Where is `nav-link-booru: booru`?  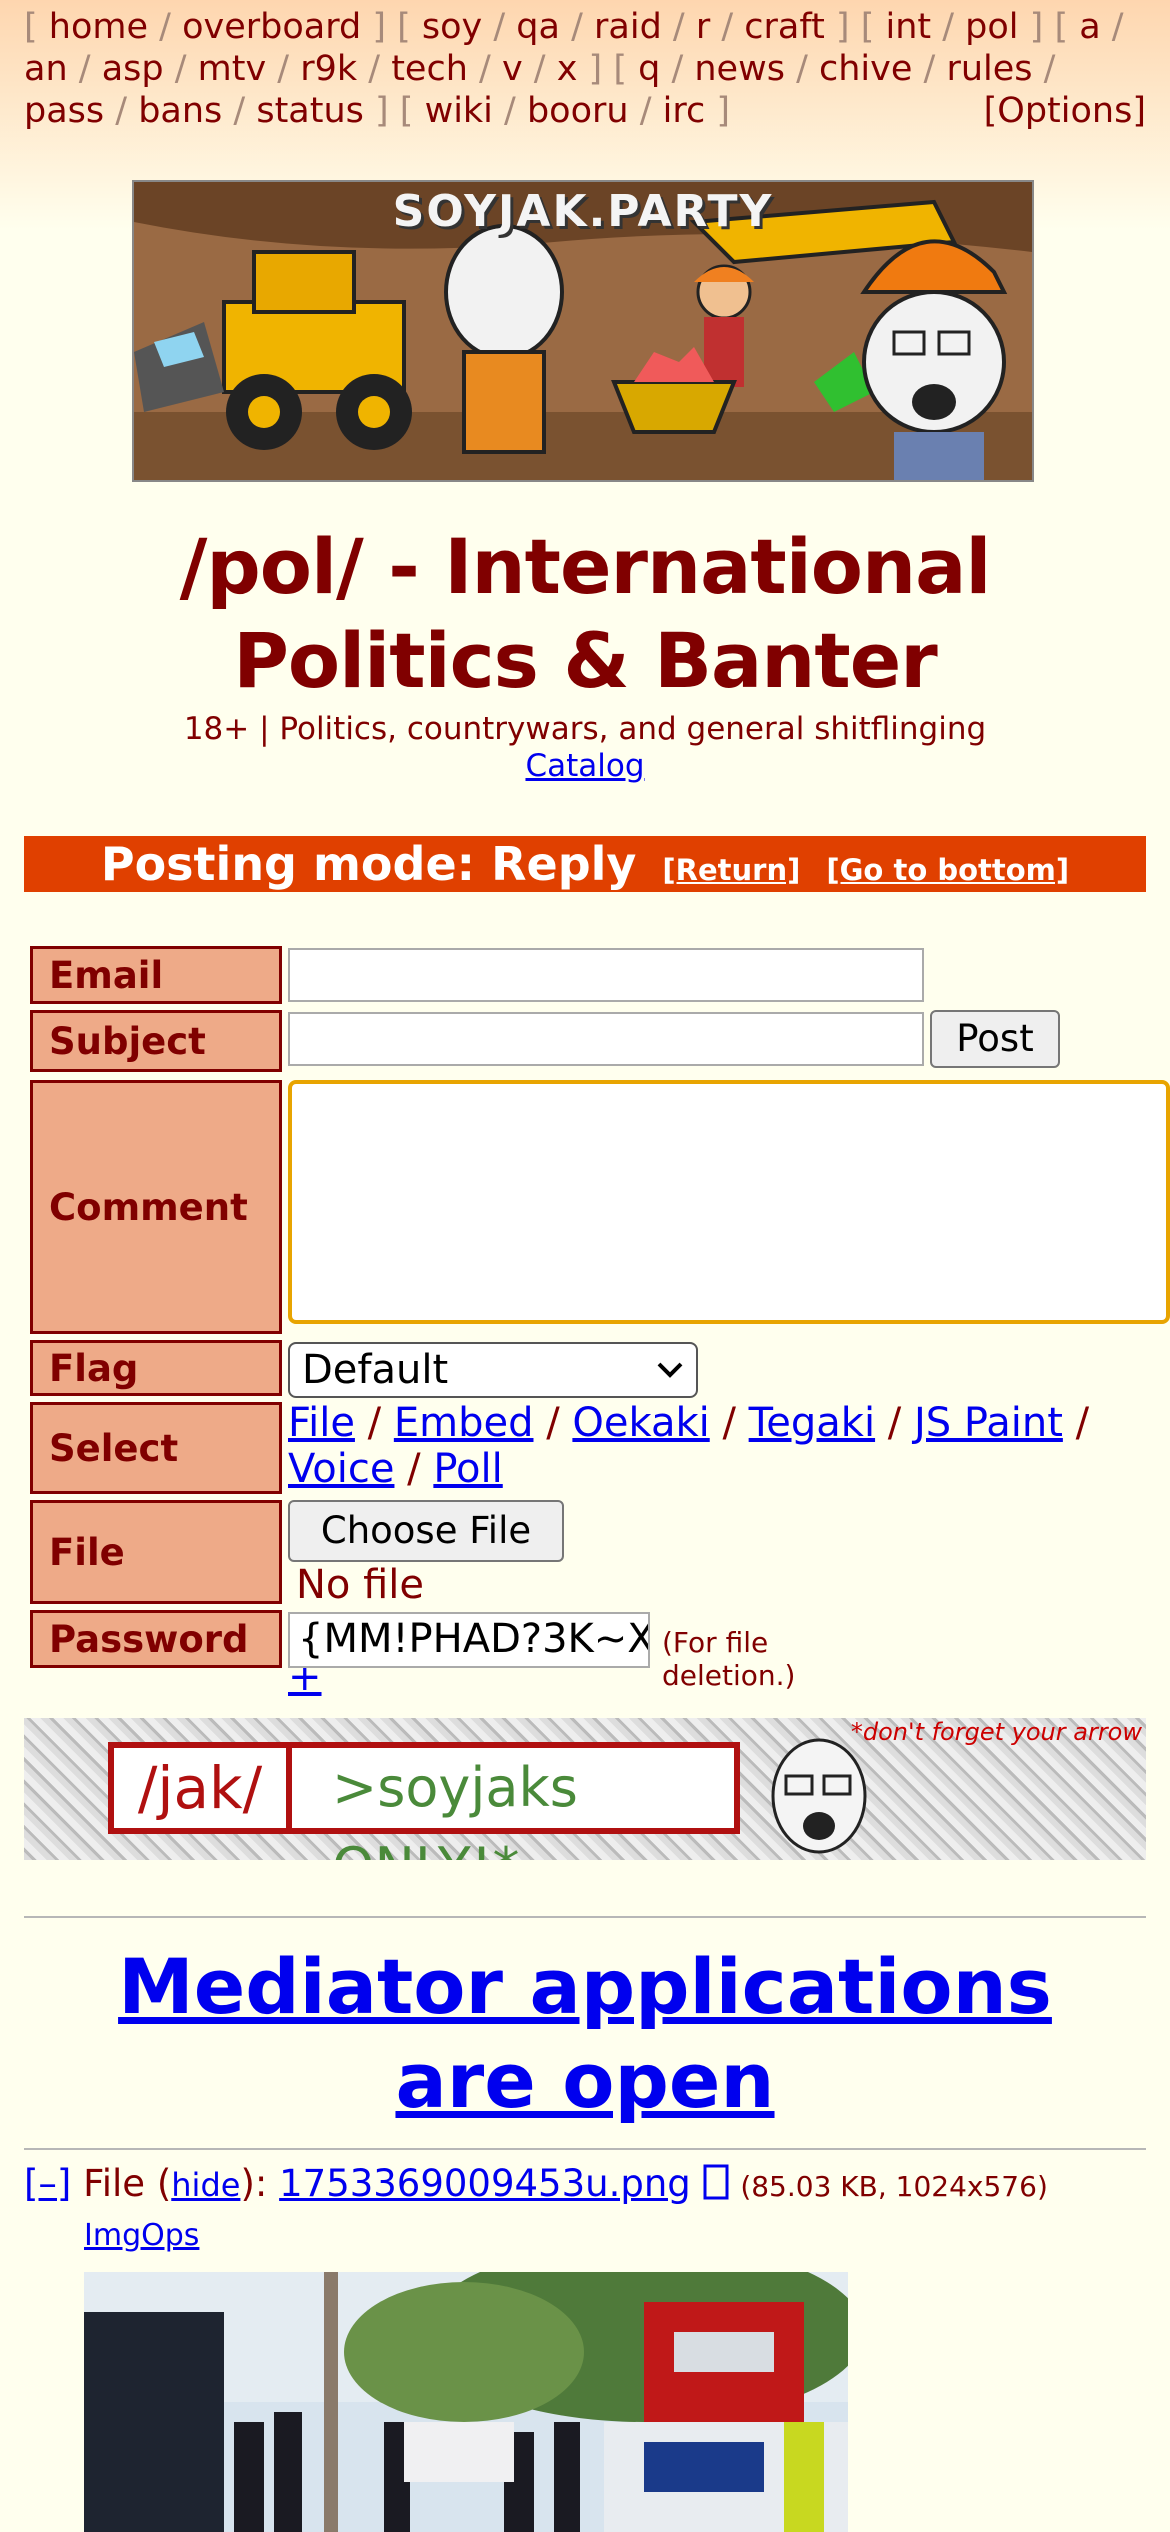 nav-link-booru: booru is located at coordinates (578, 111).